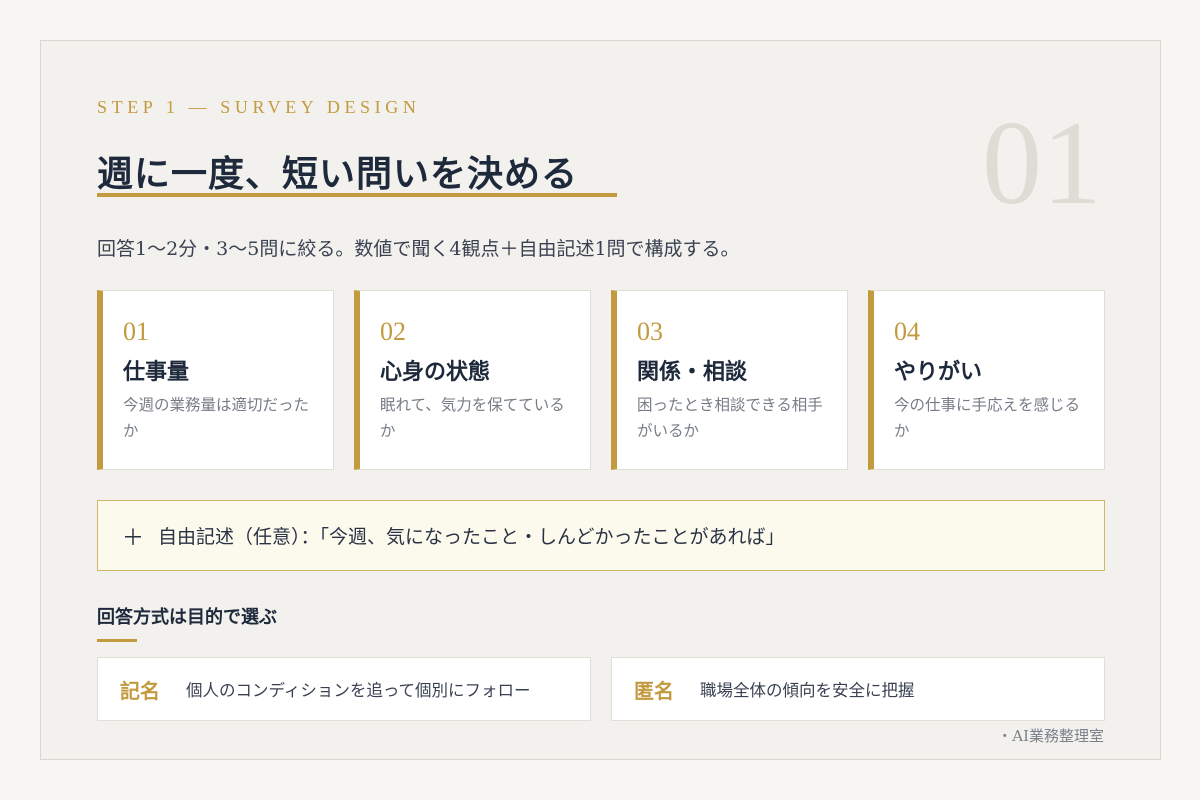 This screenshot has width=1200, height=800. What do you see at coordinates (730, 418) in the screenshot?
I see `card-description: 困ったとき相談できる相手がいるか` at bounding box center [730, 418].